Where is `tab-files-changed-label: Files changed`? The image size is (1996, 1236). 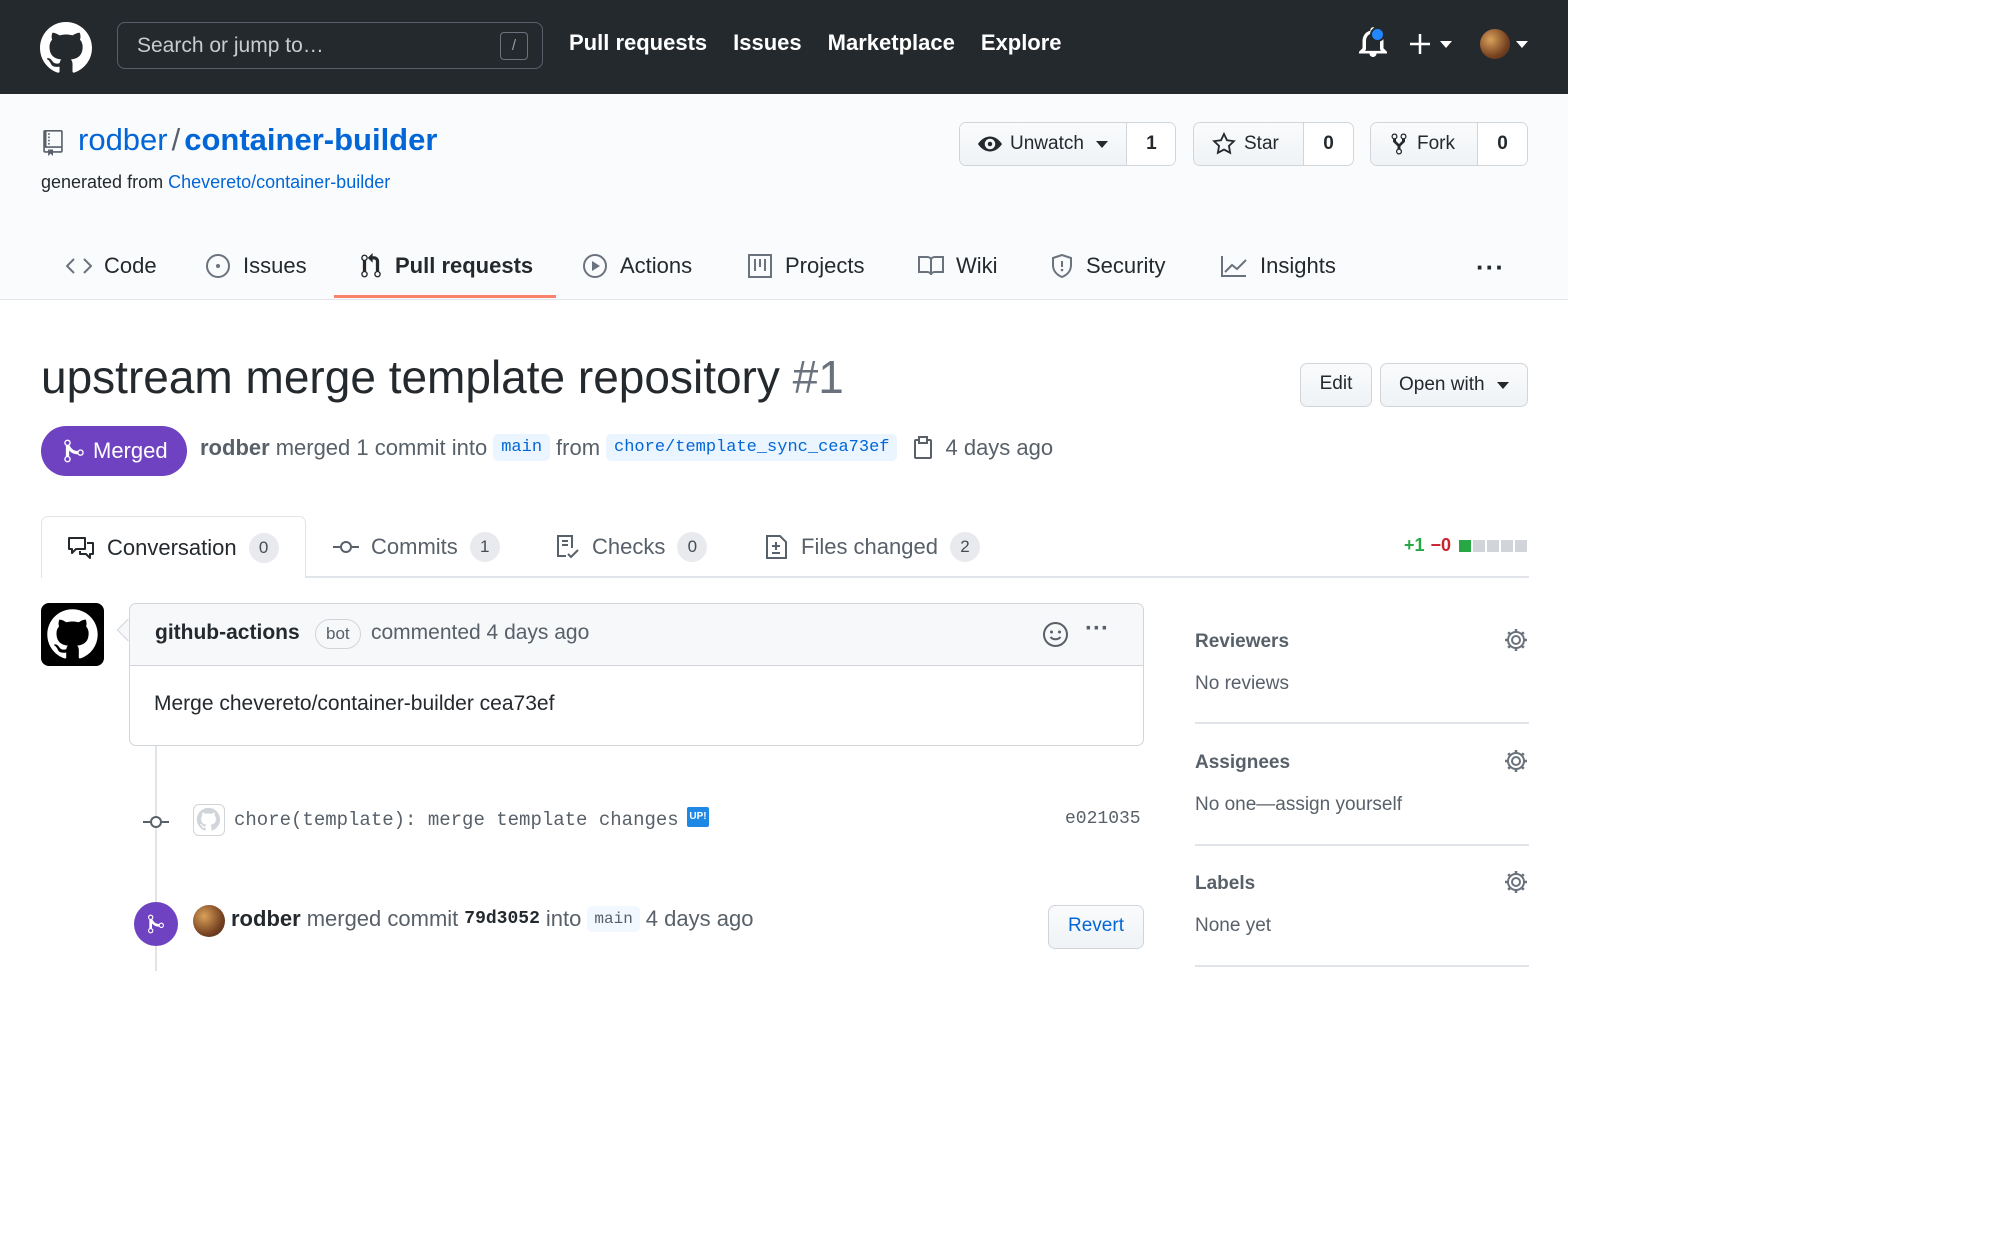
tab-files-changed-label: Files changed is located at coordinates (869, 546).